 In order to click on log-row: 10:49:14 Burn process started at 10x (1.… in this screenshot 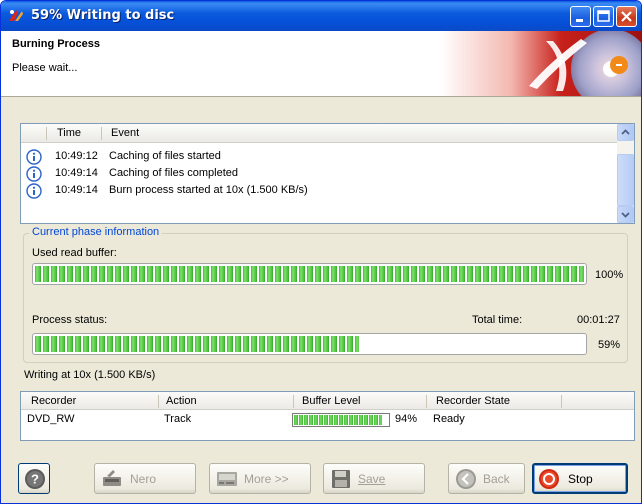, I will do `click(319, 190)`.